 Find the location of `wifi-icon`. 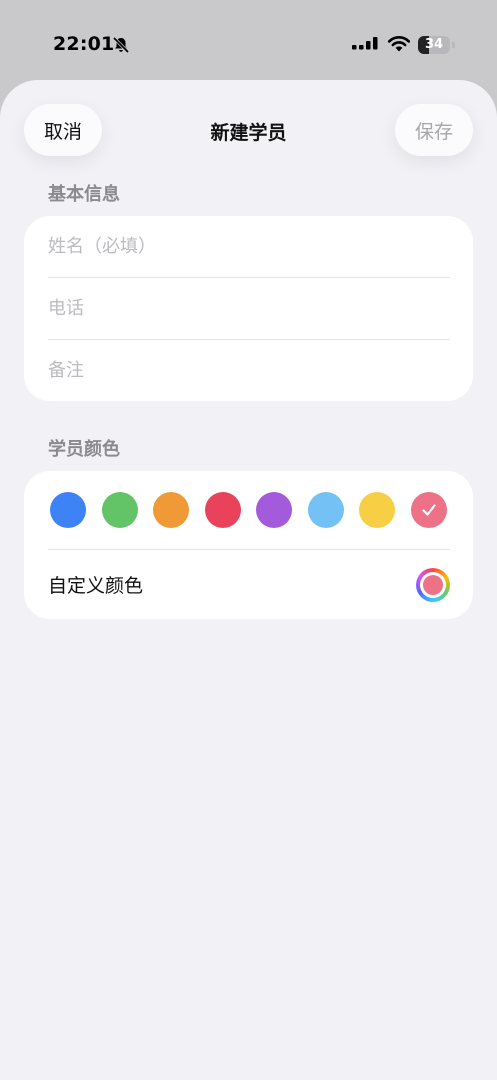

wifi-icon is located at coordinates (399, 44).